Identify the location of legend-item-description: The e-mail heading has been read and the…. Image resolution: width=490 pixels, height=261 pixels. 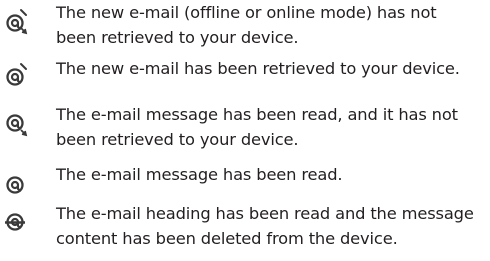
(265, 226).